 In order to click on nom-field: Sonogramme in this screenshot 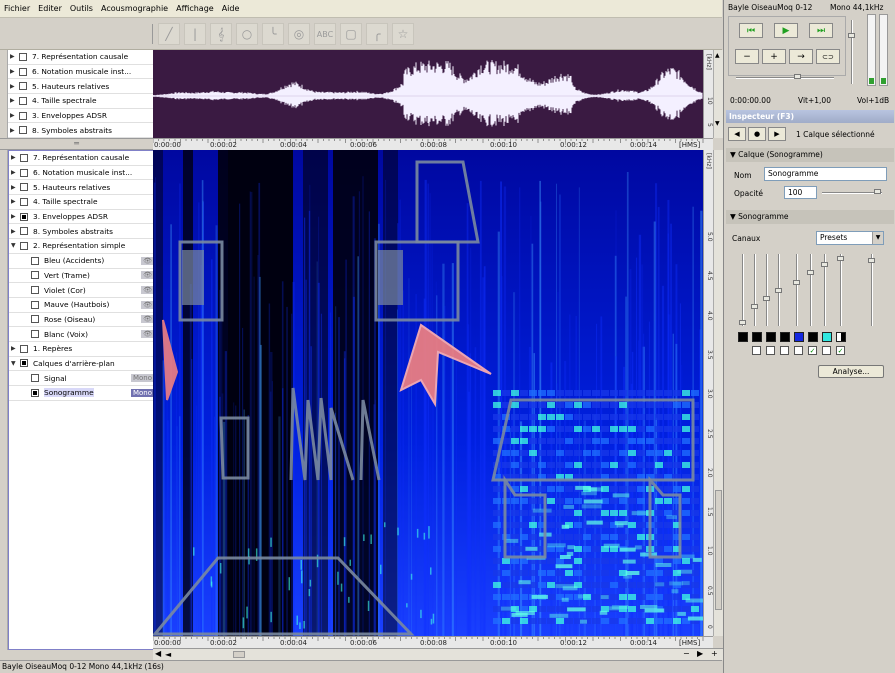, I will do `click(825, 174)`.